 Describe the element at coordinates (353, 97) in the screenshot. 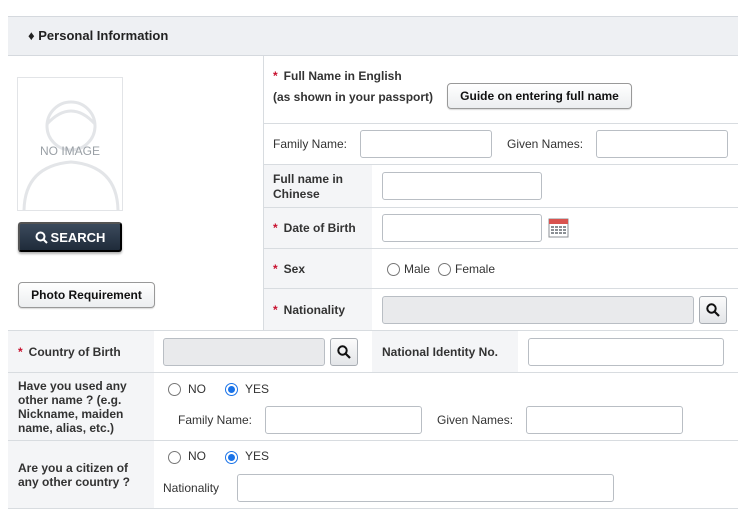

I see `full-name-hint: (as shown in your passport)` at that location.